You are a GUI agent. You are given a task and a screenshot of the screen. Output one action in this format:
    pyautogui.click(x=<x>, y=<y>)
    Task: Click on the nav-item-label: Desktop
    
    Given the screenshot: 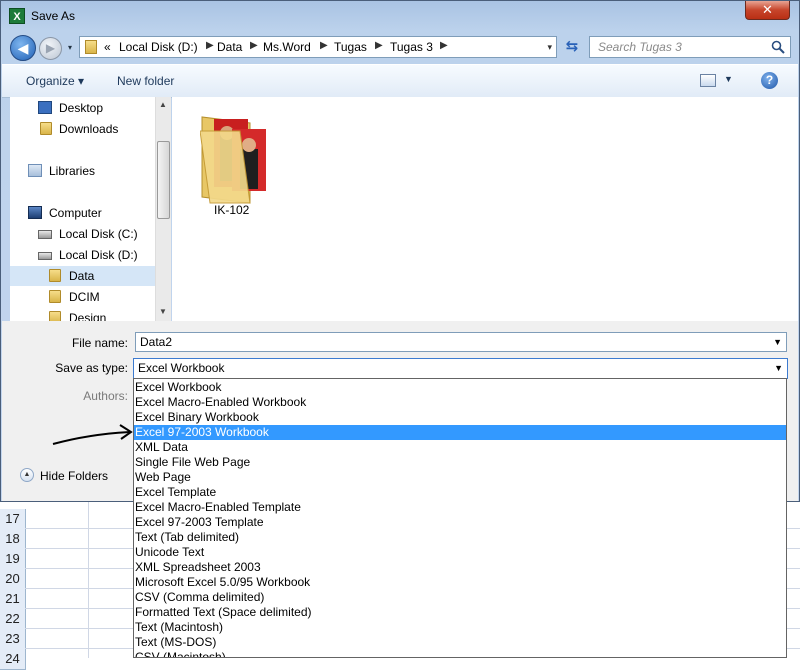 What is the action you would take?
    pyautogui.click(x=81, y=108)
    